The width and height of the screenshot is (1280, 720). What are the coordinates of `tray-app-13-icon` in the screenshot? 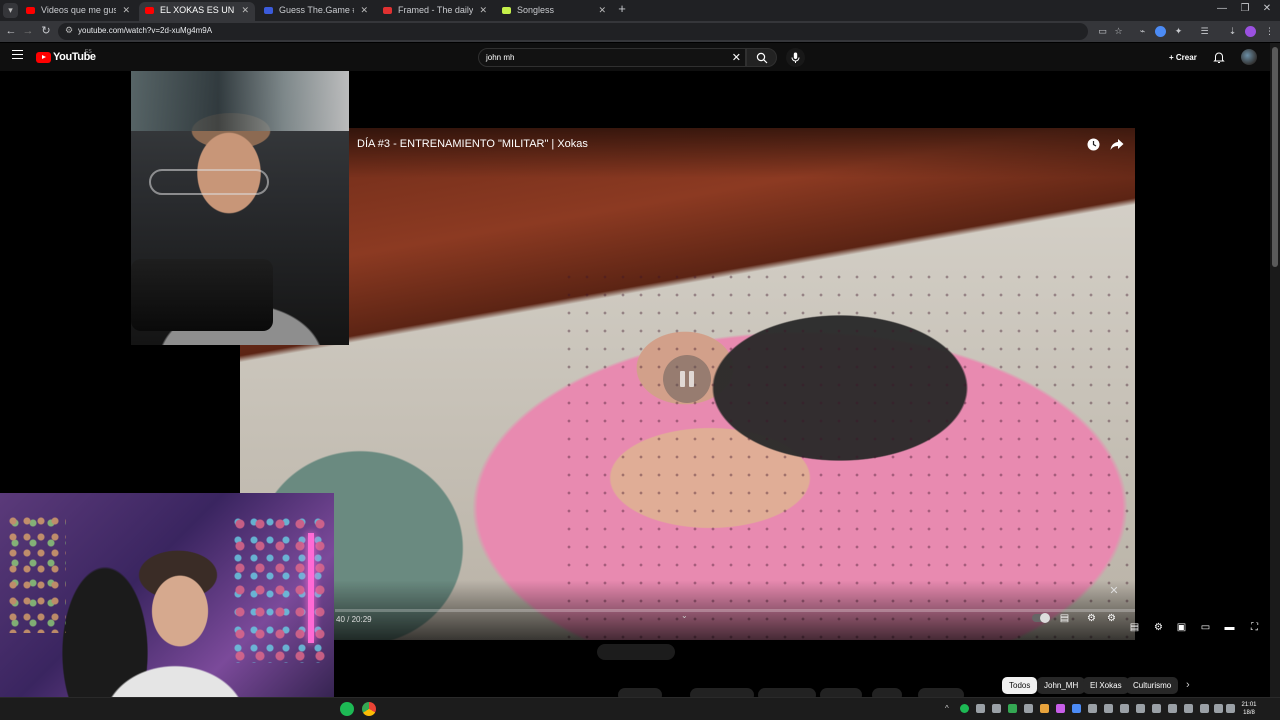 It's located at (1188, 708).